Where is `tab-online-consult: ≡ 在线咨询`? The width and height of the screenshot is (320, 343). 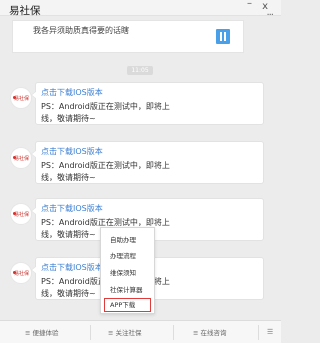
tab-online-consult: ≡ 在线咨询 is located at coordinates (210, 332).